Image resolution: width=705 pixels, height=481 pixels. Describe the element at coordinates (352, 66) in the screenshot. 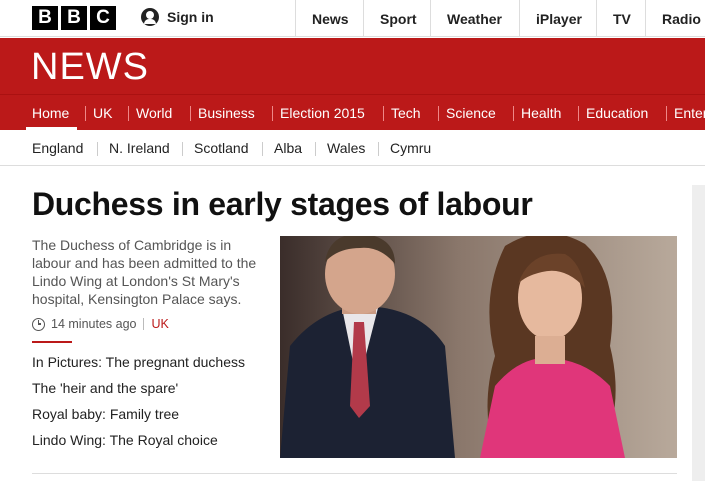

I see `news-banner: NEWS` at that location.